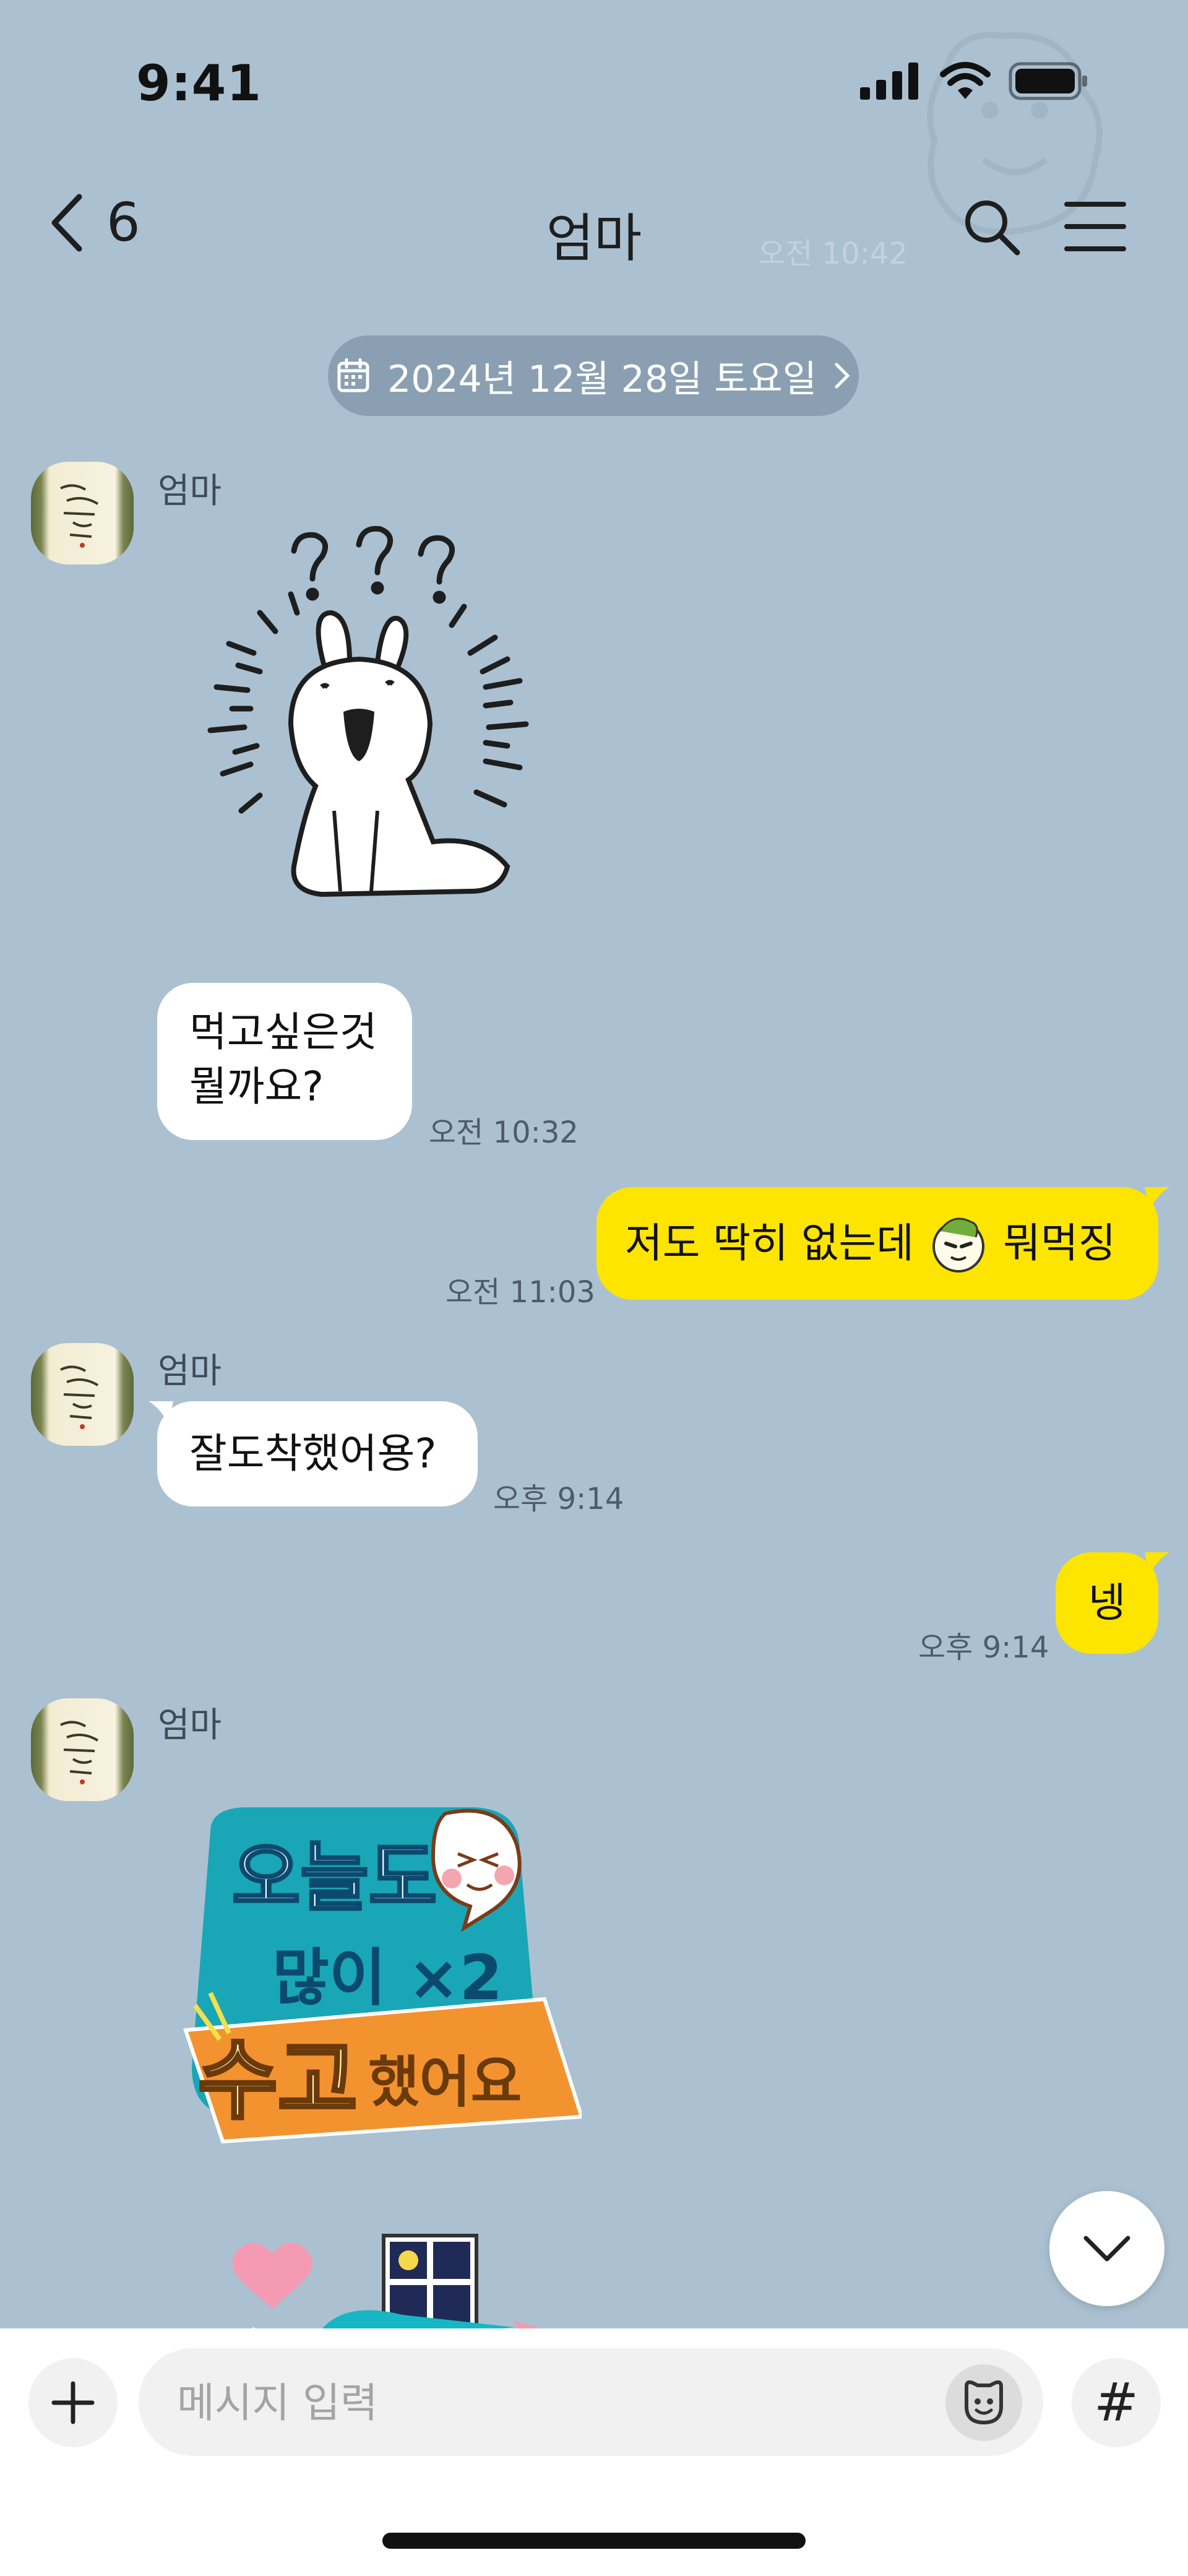 The width and height of the screenshot is (1188, 2576). I want to click on message-text: 뭐먹징, so click(1059, 1243).